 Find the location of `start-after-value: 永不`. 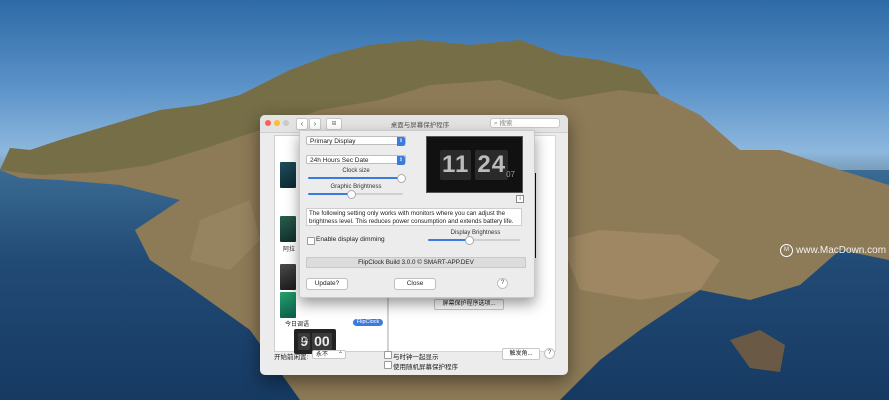

start-after-value: 永不 is located at coordinates (322, 355).